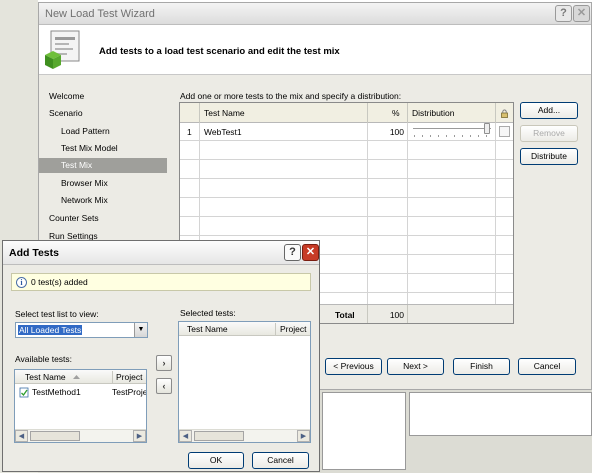 The width and height of the screenshot is (592, 473). I want to click on selected-col-project: Project, so click(293, 329).